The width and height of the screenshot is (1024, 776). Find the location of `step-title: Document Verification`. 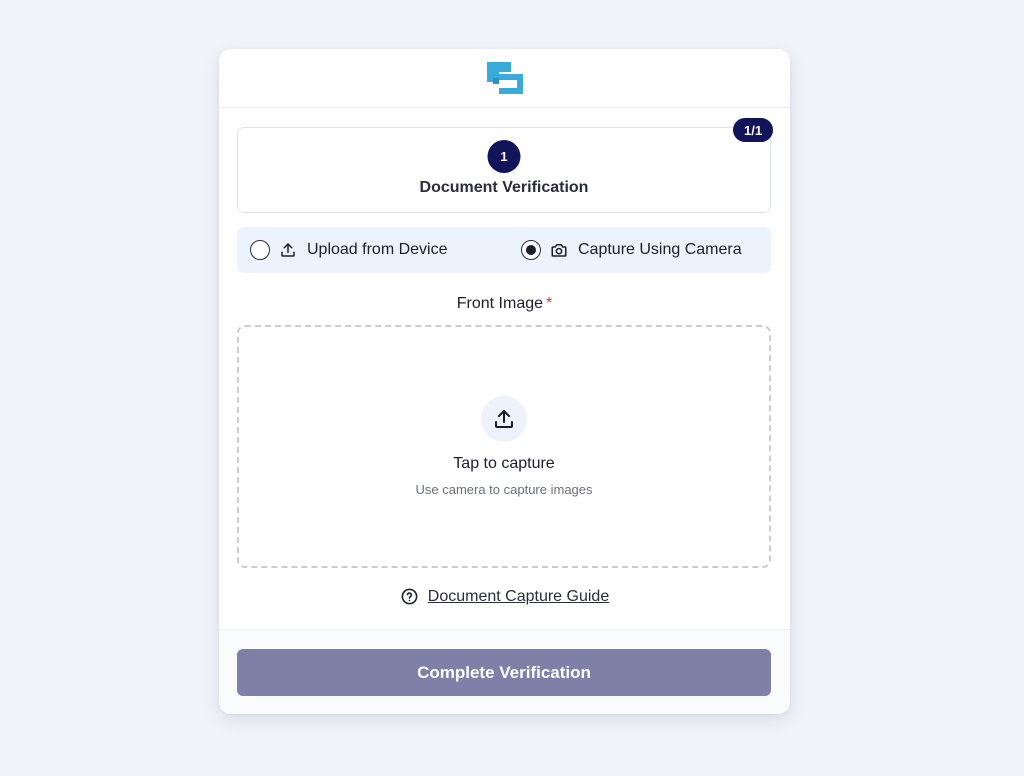

step-title: Document Verification is located at coordinates (504, 187).